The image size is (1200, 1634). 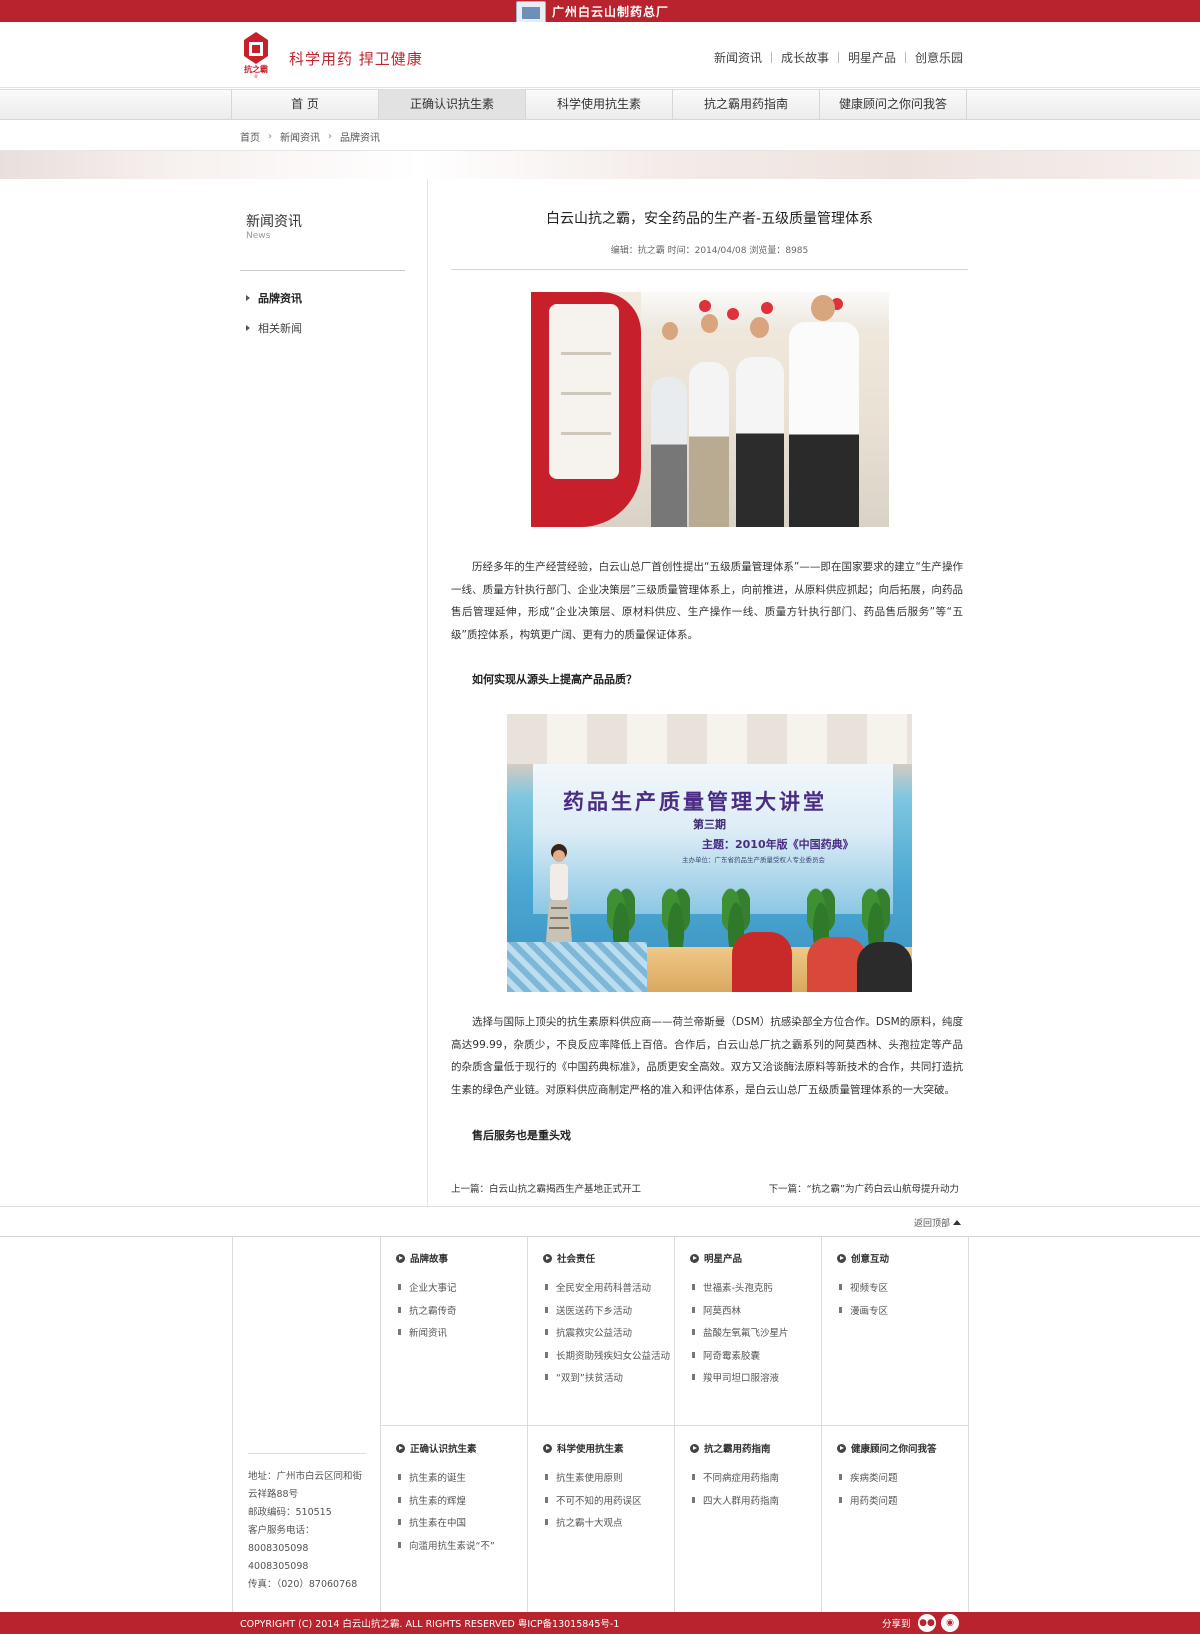 What do you see at coordinates (600, 55) in the screenshot?
I see `site-header: 抗之霸 ® 科学用药 捍卫健康 新闻资讯 成长故事 明星产品 创意乐园` at bounding box center [600, 55].